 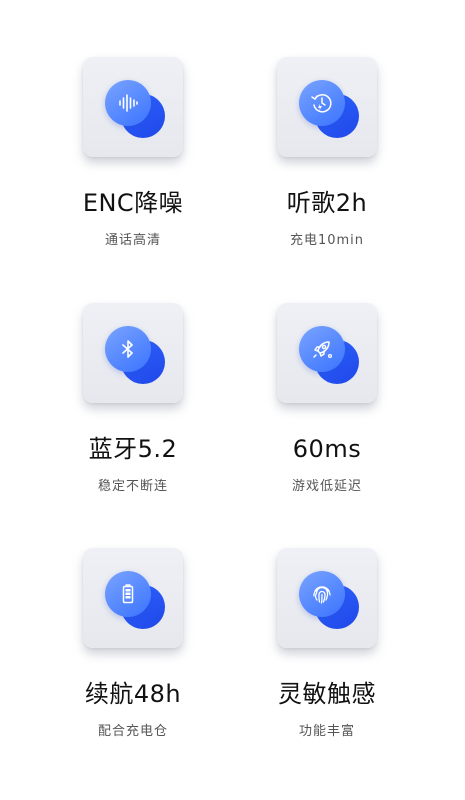 I want to click on feature-subtitle: 游戏低延迟, so click(x=326, y=486).